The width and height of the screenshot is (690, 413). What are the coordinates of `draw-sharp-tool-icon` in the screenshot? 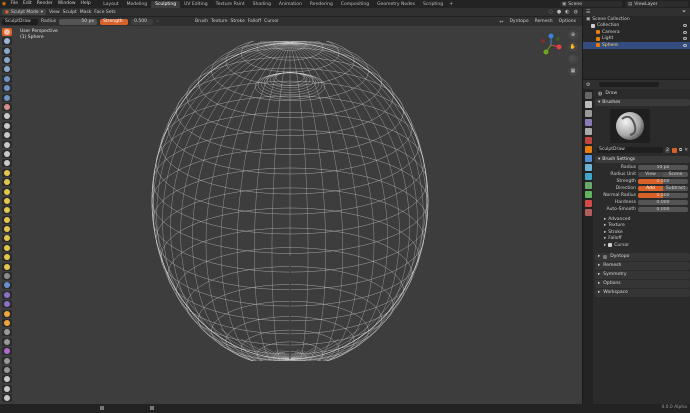 It's located at (7, 41).